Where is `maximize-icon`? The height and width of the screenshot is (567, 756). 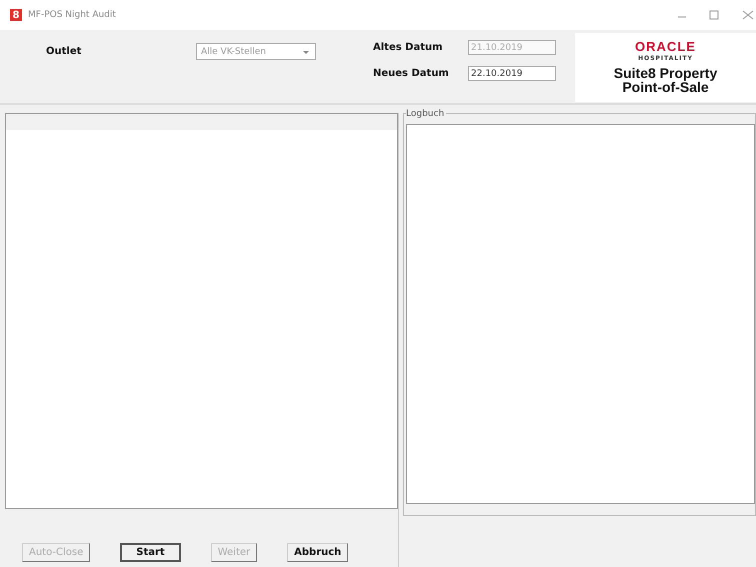 maximize-icon is located at coordinates (714, 15).